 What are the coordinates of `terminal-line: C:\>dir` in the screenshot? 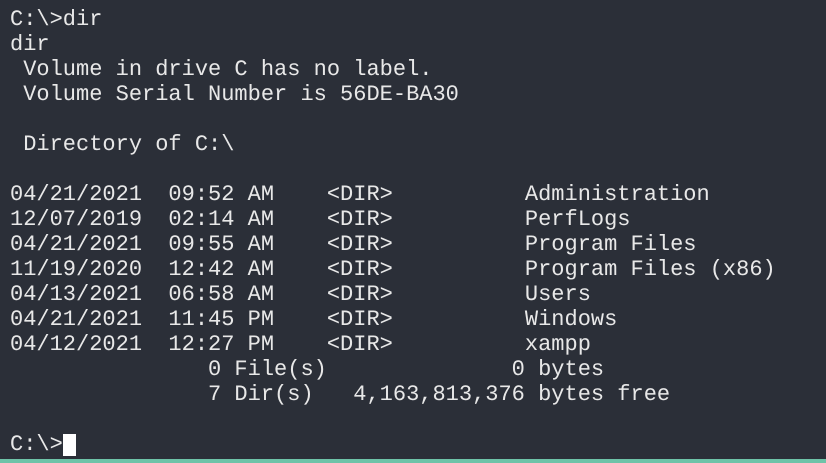 It's located at (56, 19).